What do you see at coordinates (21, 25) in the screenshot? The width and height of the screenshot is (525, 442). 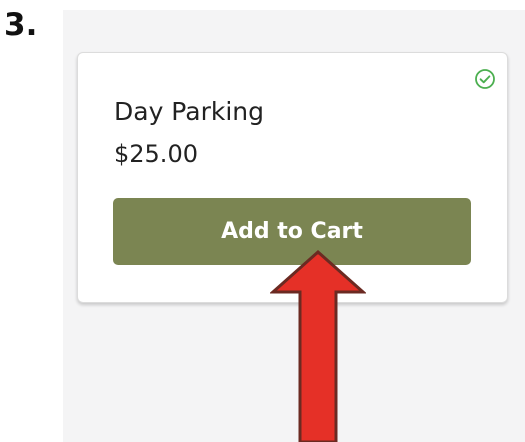 I see `step-number: 3.` at bounding box center [21, 25].